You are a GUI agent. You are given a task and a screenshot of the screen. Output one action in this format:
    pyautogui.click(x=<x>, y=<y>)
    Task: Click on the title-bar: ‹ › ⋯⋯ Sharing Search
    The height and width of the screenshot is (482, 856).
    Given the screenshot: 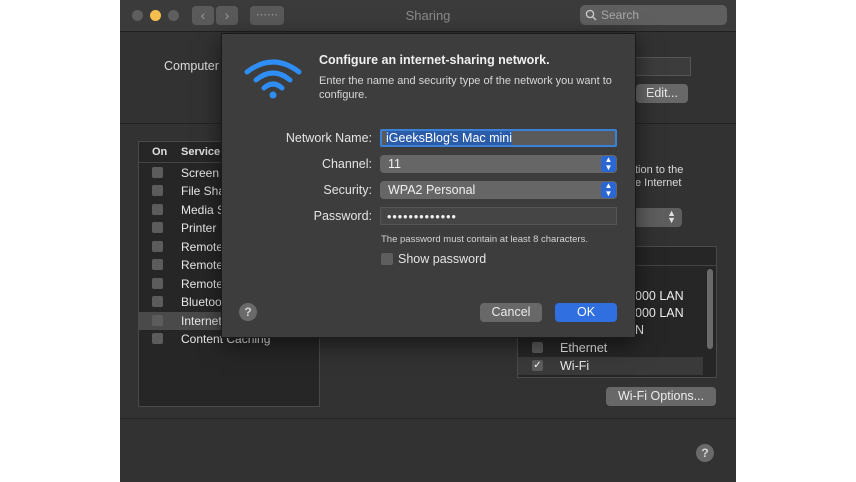 What is the action you would take?
    pyautogui.click(x=428, y=16)
    